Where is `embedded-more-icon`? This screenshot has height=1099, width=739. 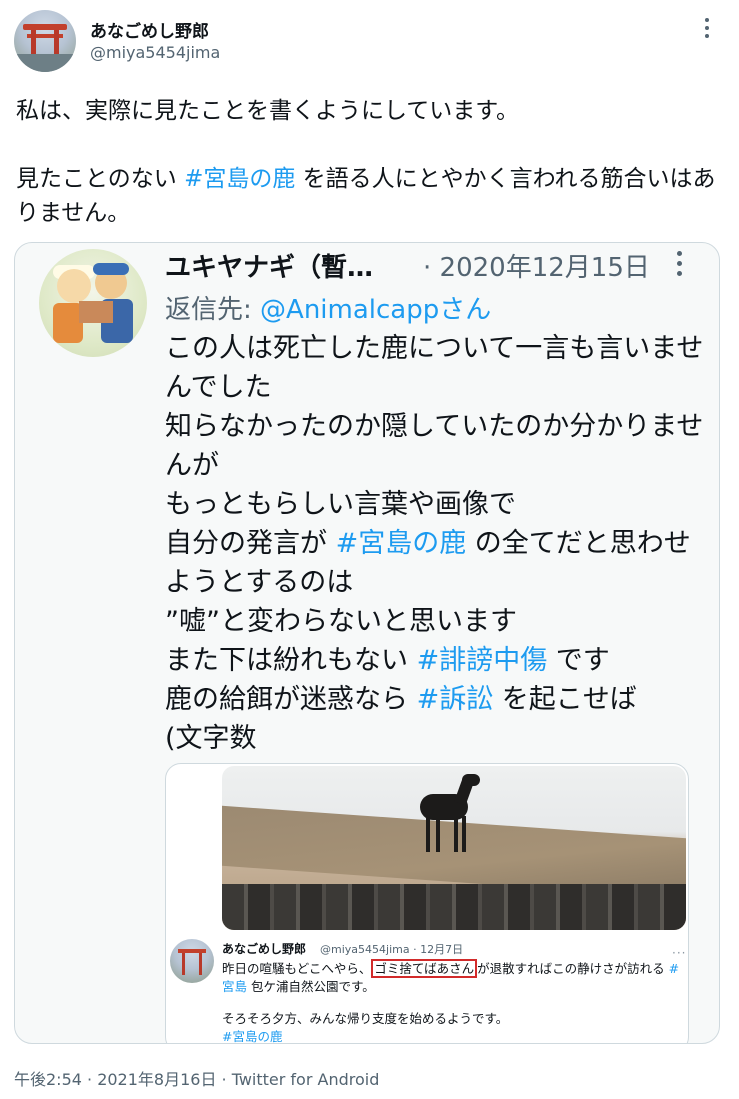 embedded-more-icon is located at coordinates (679, 265).